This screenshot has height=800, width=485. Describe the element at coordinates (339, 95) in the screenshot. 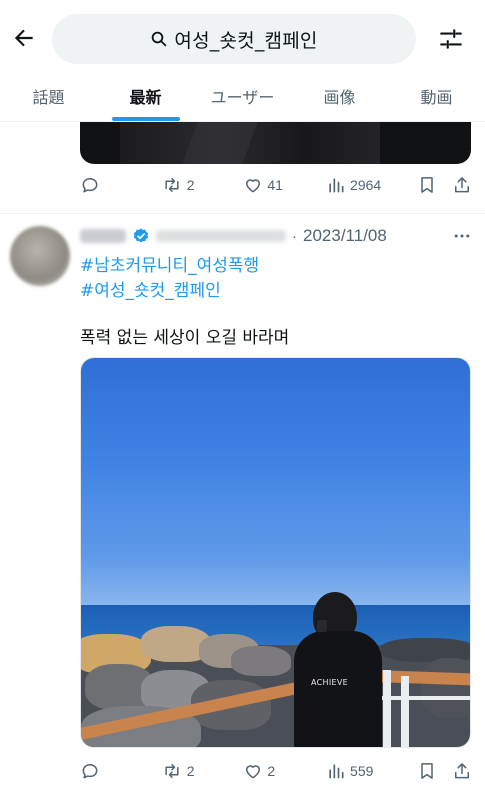

I see `tab-images: 画像` at that location.